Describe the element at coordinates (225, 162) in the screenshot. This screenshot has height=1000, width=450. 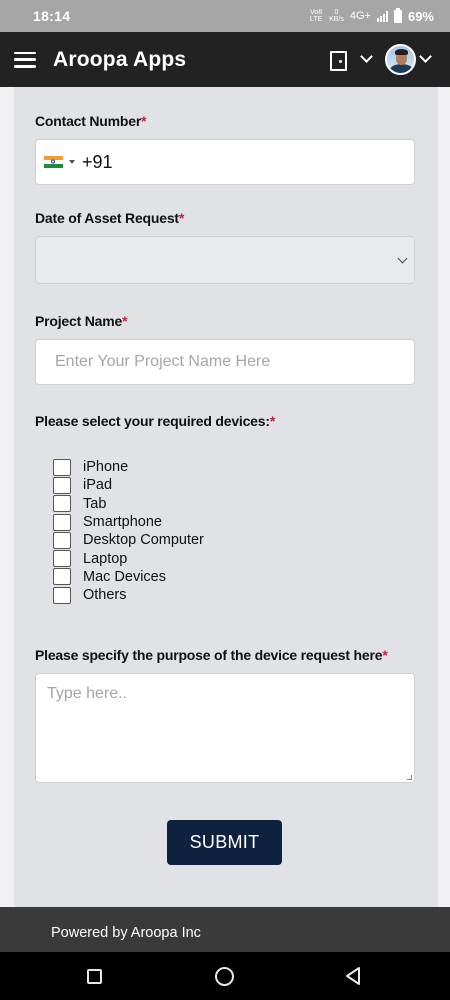
I see `contact-number-input: +91` at that location.